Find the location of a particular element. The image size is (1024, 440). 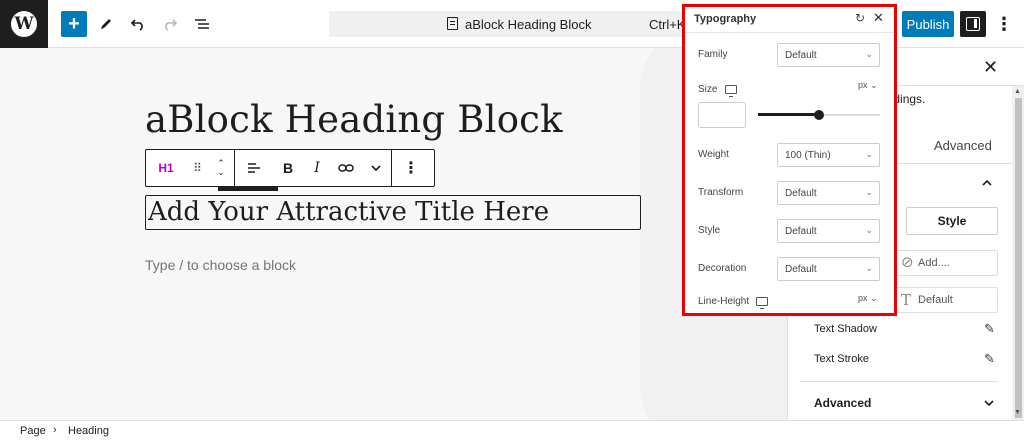

no-selection-icon: ⊘ is located at coordinates (907, 262).